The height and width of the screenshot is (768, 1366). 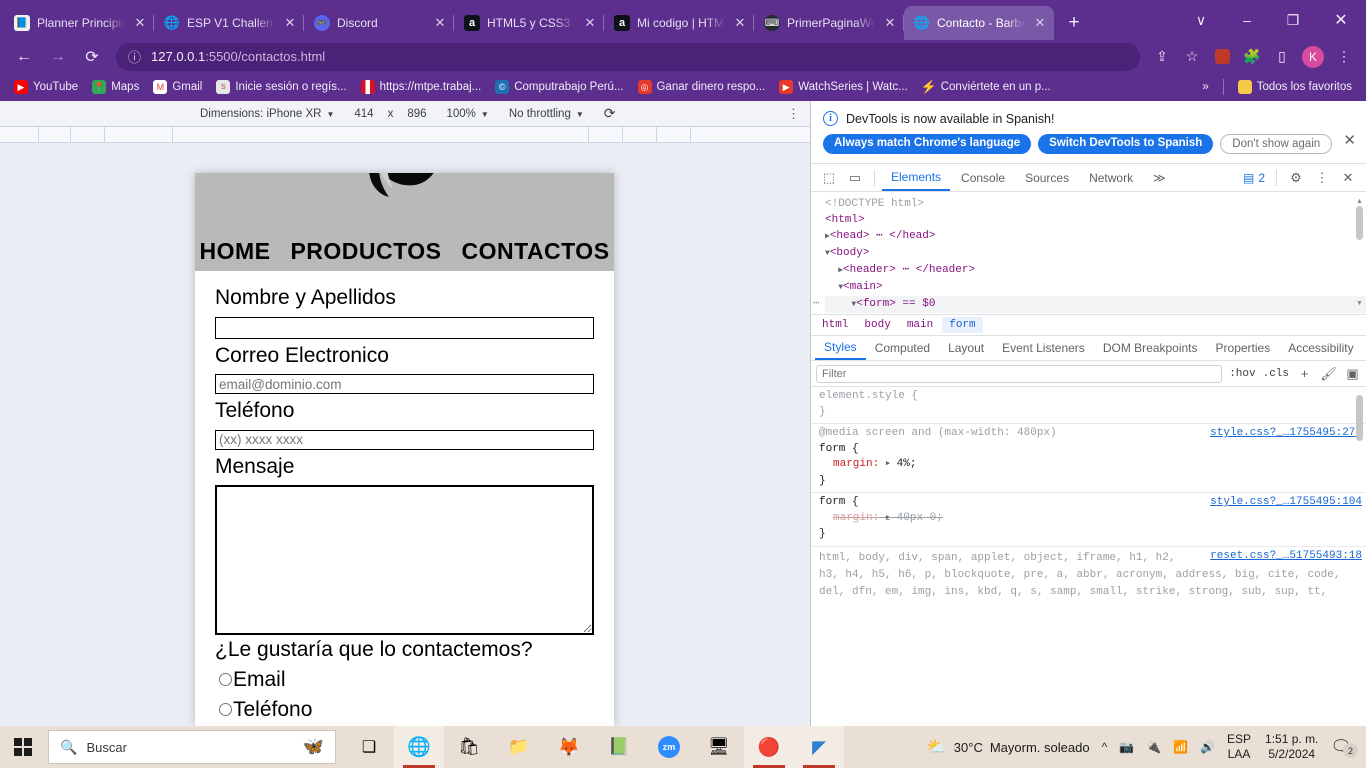 What do you see at coordinates (134, 56) in the screenshot?
I see `info-circle-icon: ⓘ` at bounding box center [134, 56].